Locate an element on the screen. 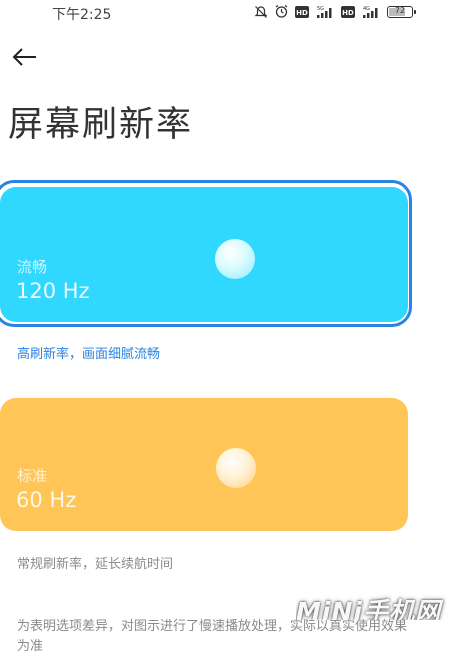 This screenshot has height=659, width=471. option-description: 常规刷新率，延长续航时间 is located at coordinates (95, 564).